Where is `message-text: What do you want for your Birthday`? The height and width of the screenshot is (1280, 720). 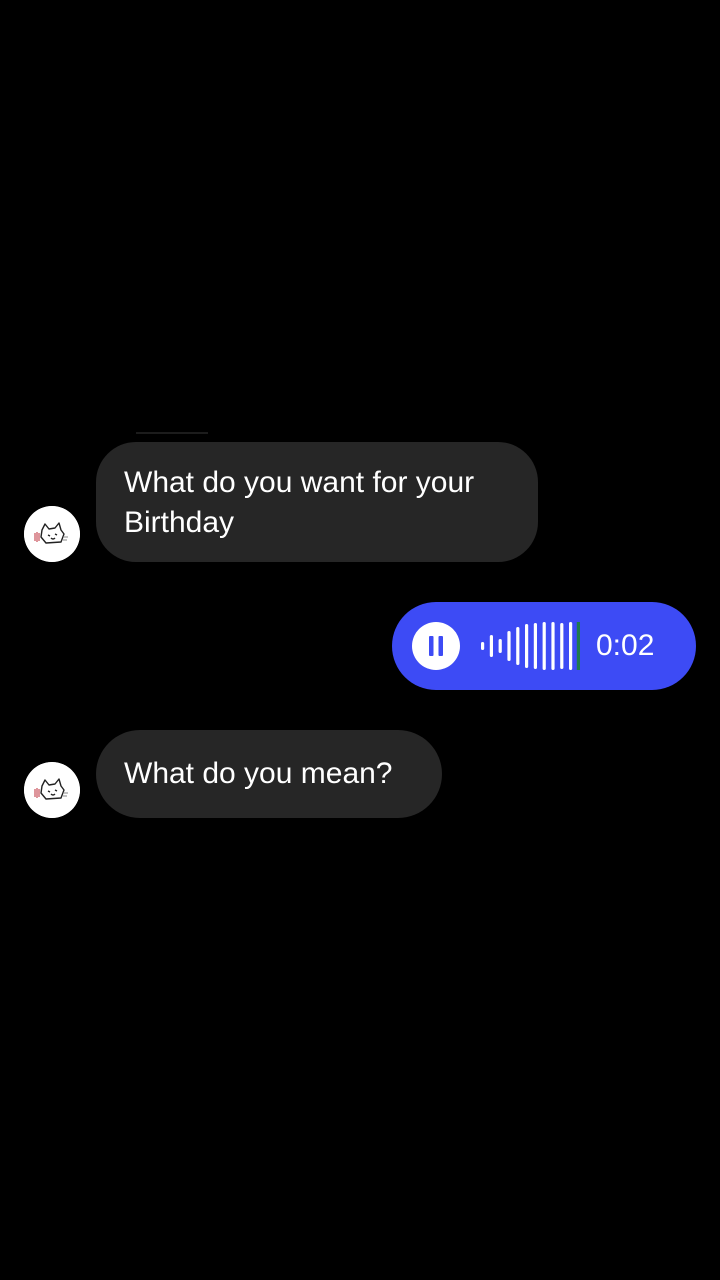
message-text: What do you want for your Birthday is located at coordinates (299, 502).